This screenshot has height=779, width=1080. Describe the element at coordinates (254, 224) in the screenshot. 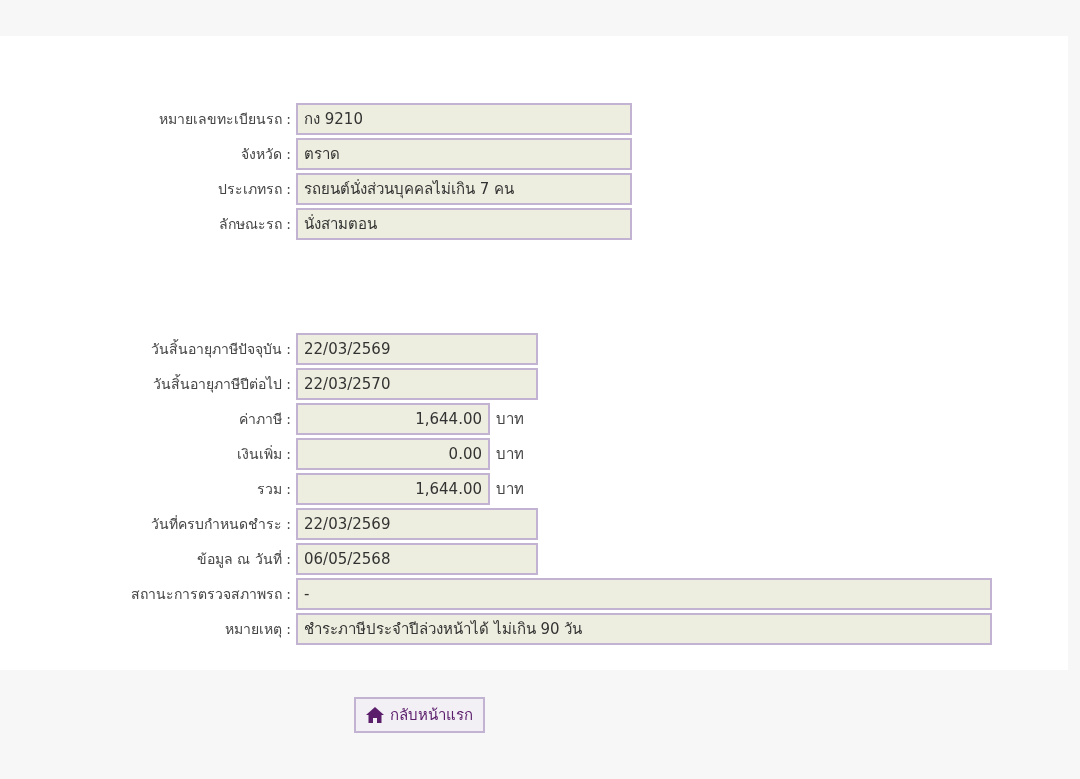

I see `field-label: ลักษณะรถ :` at that location.